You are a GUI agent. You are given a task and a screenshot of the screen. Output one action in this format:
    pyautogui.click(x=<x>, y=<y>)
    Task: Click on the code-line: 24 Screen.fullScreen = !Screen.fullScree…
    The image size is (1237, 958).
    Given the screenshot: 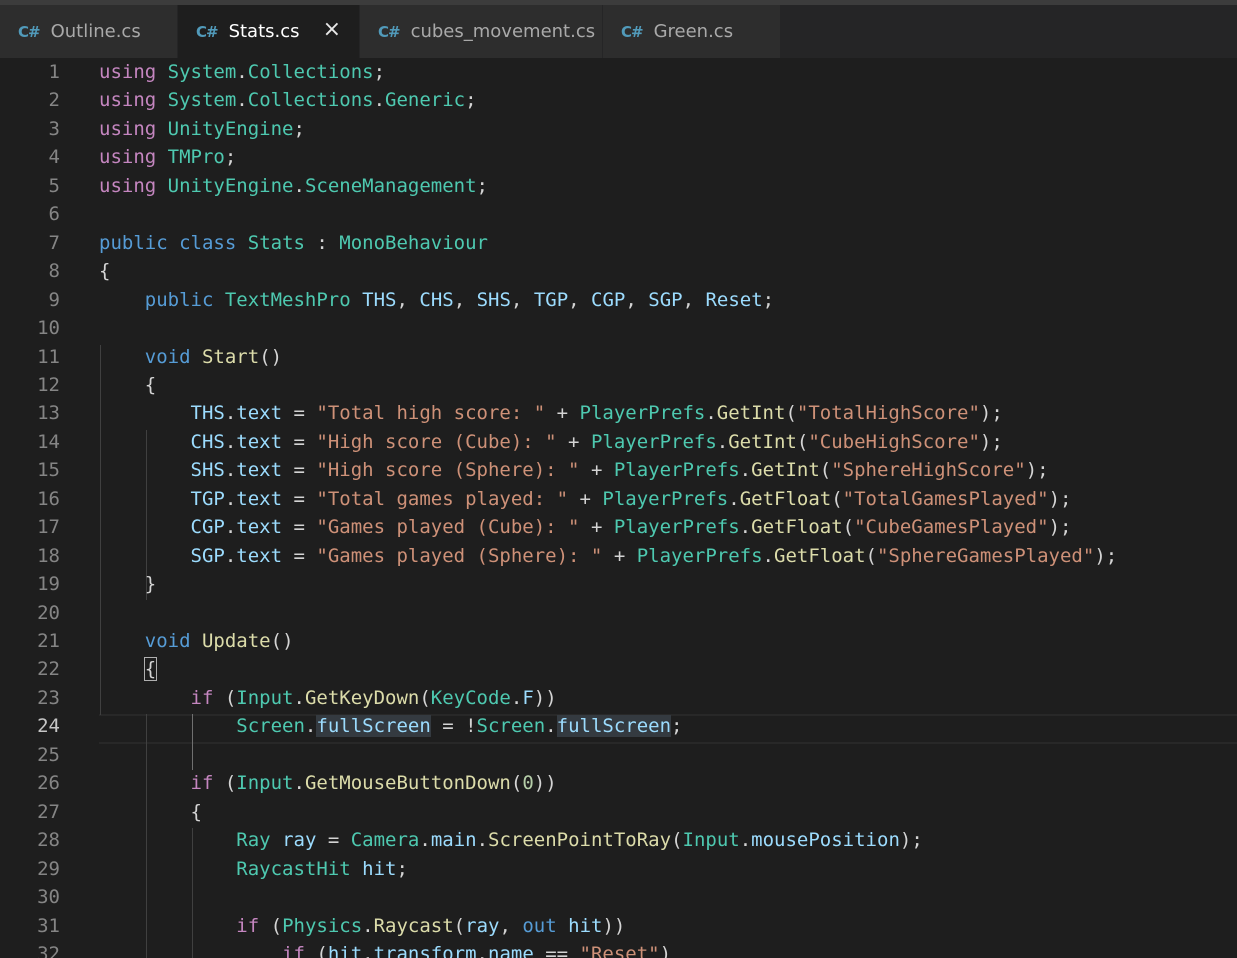 What is the action you would take?
    pyautogui.click(x=618, y=726)
    